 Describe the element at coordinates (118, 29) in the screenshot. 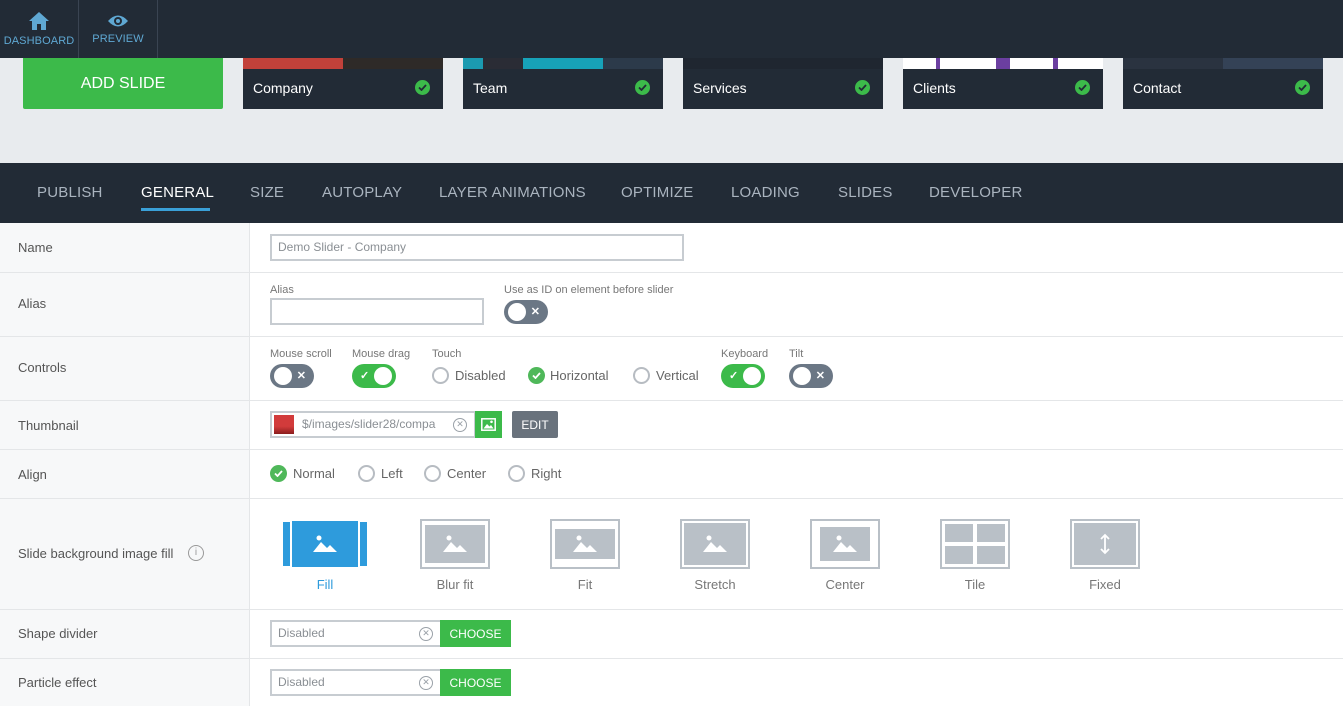

I see `preview-button: PREVIEW` at that location.